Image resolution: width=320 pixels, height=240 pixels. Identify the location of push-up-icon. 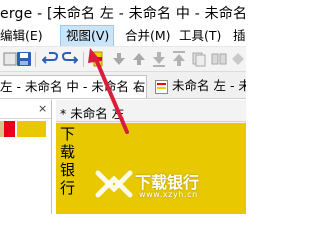
(179, 59).